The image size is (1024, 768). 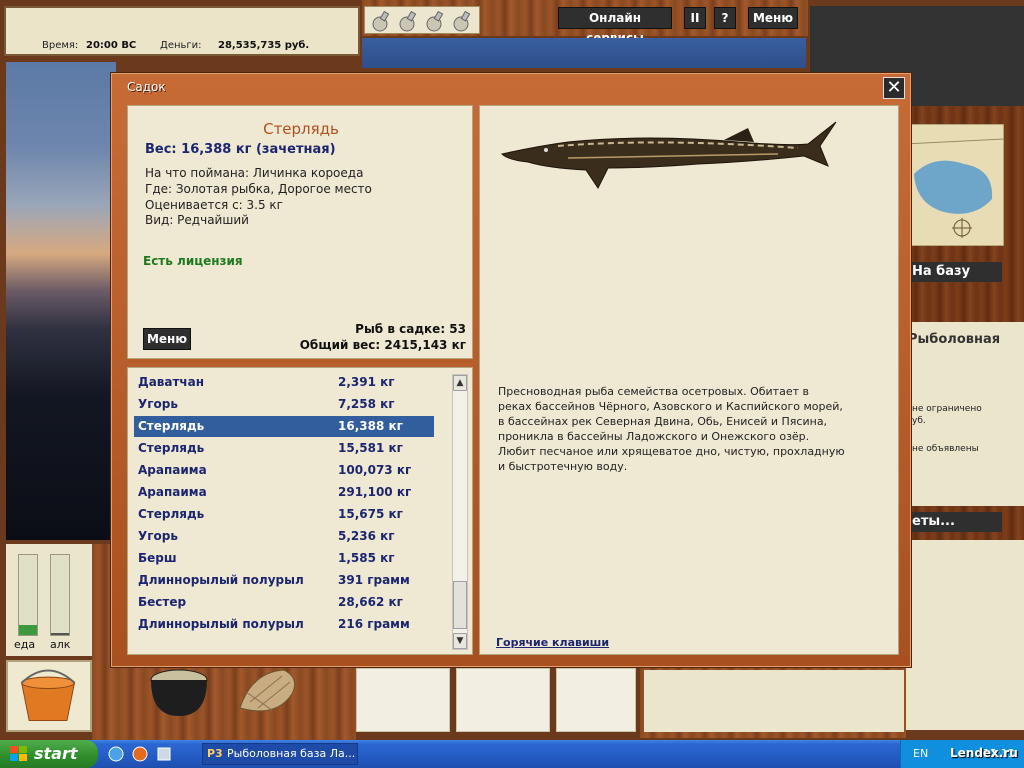 What do you see at coordinates (382, 345) in the screenshot?
I see `total-weight: Общий вес: 2415,143 кг` at bounding box center [382, 345].